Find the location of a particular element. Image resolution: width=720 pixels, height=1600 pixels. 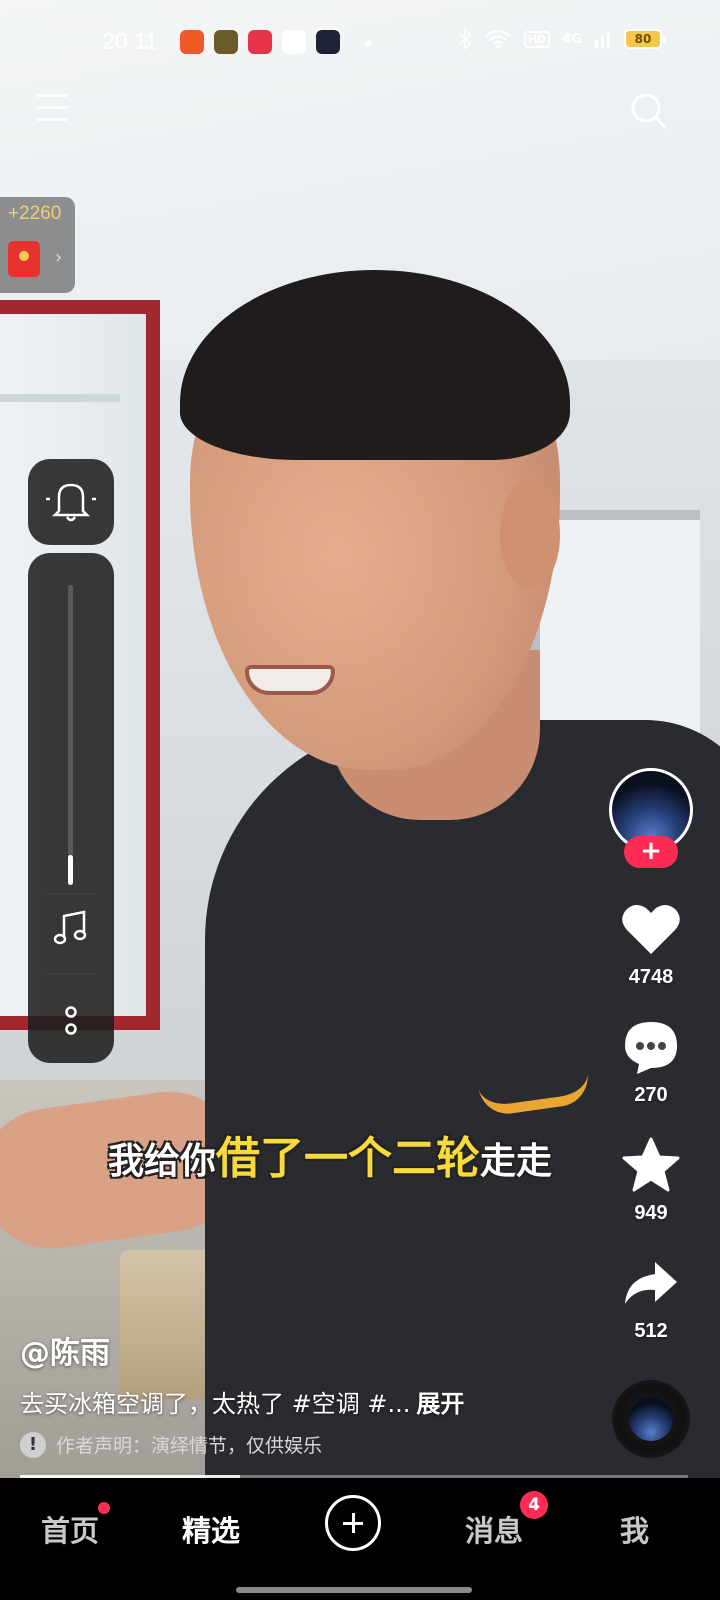

heart-icon is located at coordinates (651, 929).